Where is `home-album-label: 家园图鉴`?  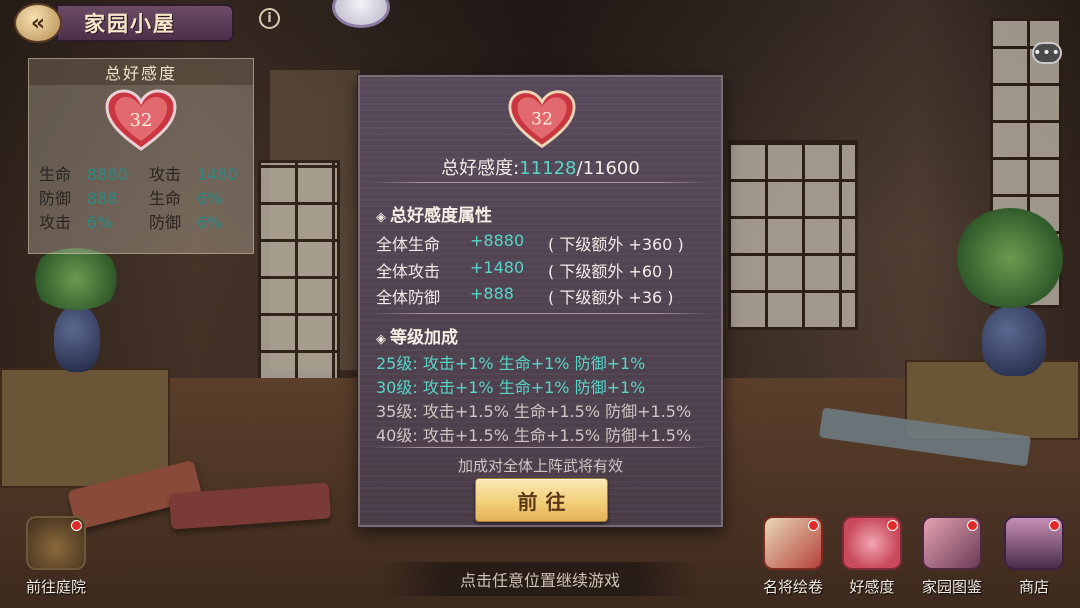
home-album-label: 家园图鉴 is located at coordinates (951, 587).